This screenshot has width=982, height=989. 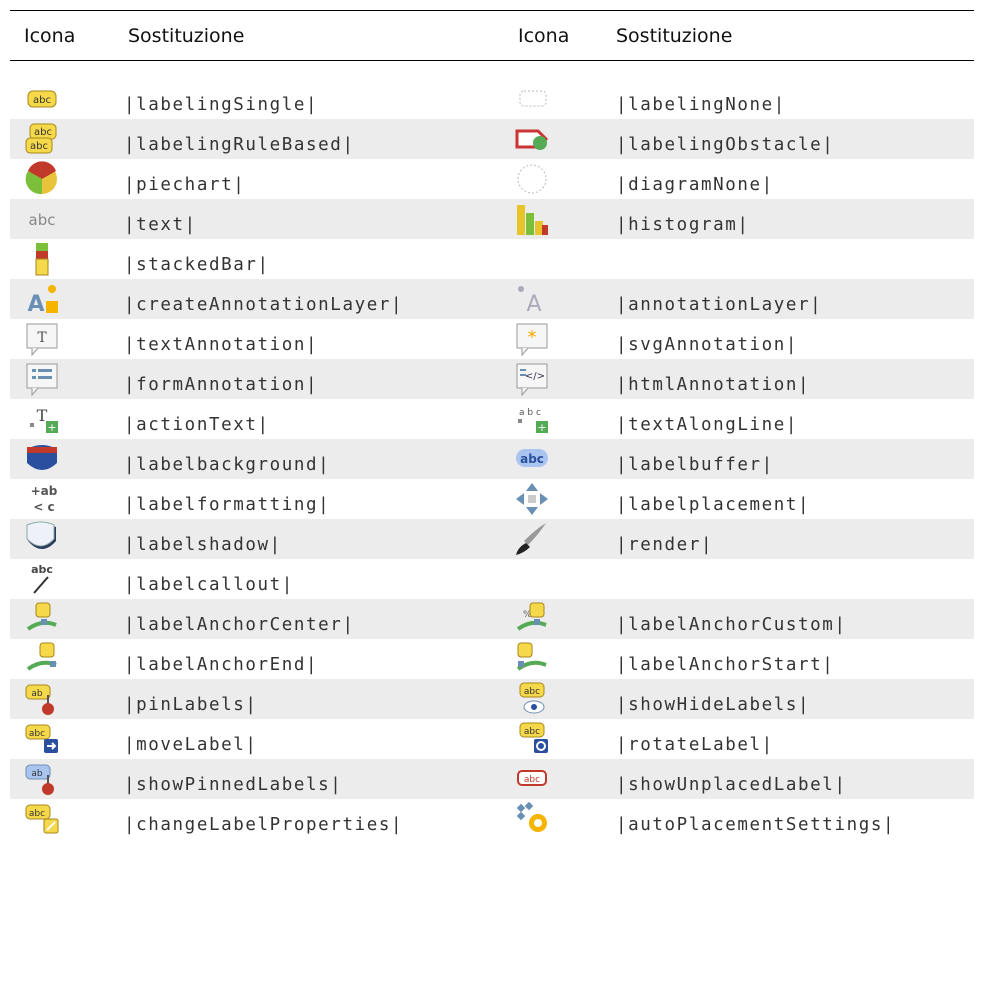 I want to click on substitution-cell: |textAlongLine|, so click(x=793, y=419).